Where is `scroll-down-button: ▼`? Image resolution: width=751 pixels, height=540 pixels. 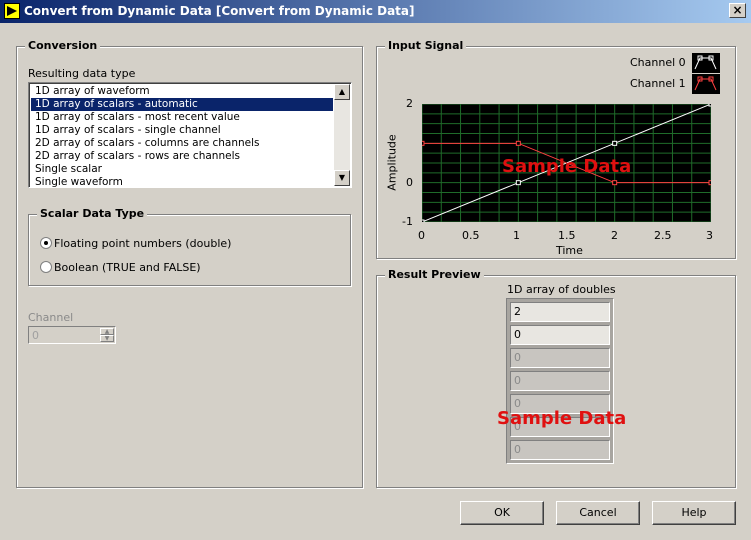 scroll-down-button: ▼ is located at coordinates (342, 178).